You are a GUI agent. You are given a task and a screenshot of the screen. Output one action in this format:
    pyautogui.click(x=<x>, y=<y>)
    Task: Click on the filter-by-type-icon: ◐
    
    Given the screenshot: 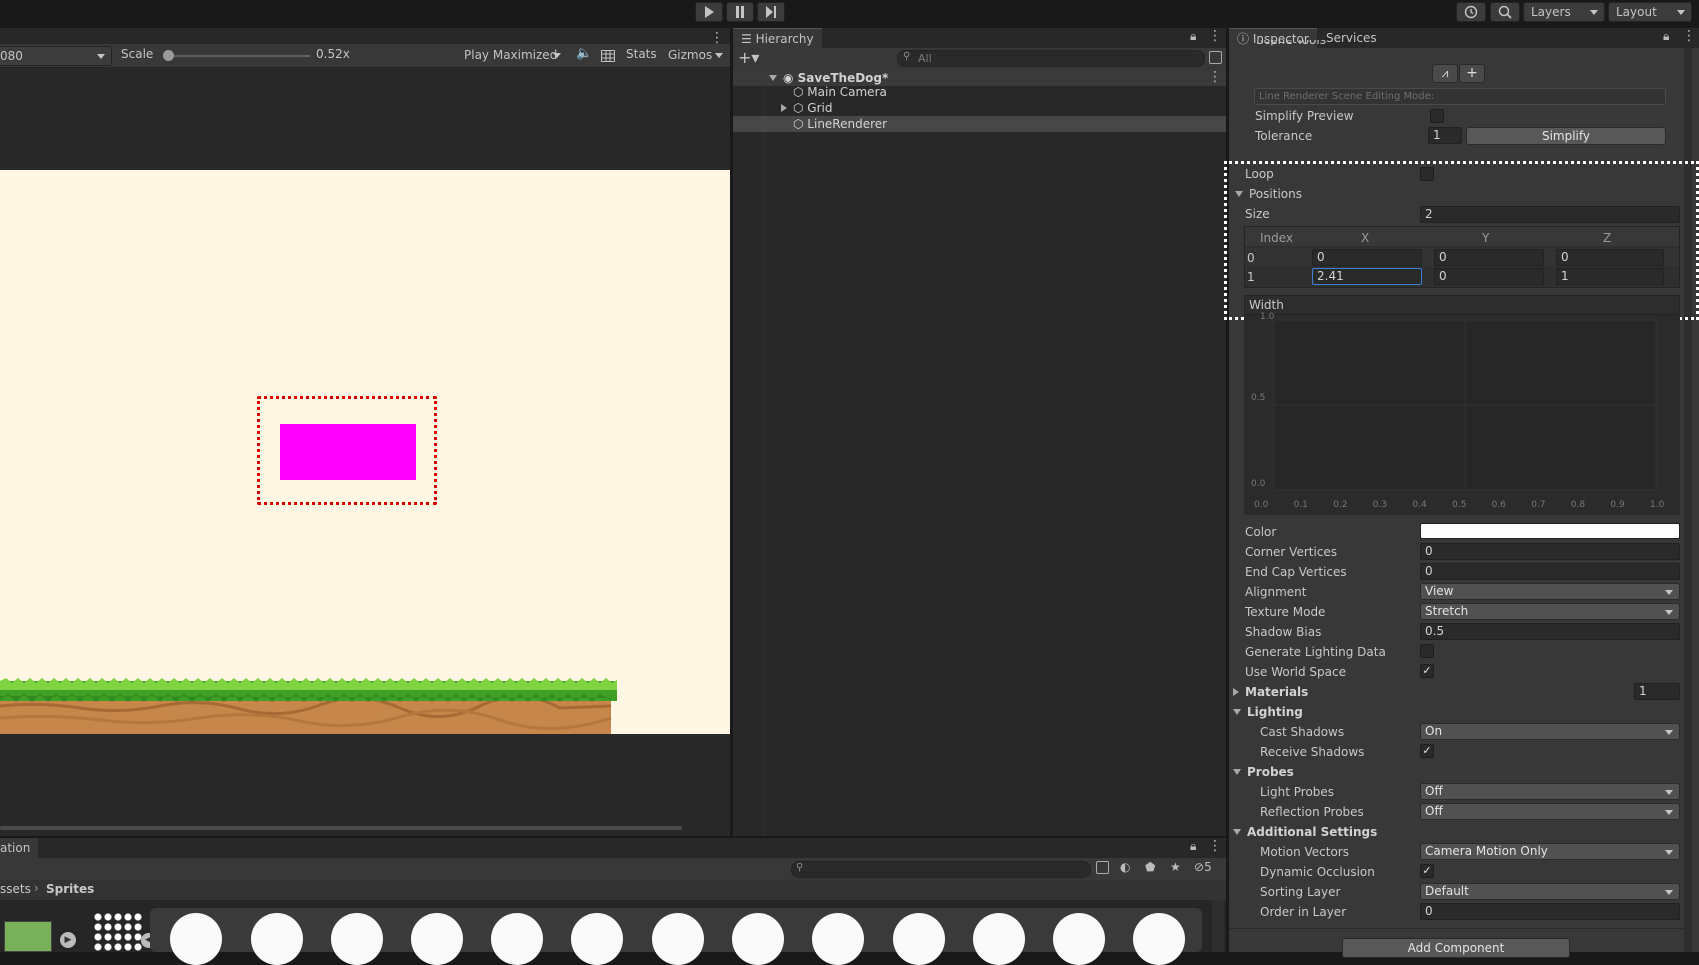 What is the action you would take?
    pyautogui.click(x=1125, y=867)
    